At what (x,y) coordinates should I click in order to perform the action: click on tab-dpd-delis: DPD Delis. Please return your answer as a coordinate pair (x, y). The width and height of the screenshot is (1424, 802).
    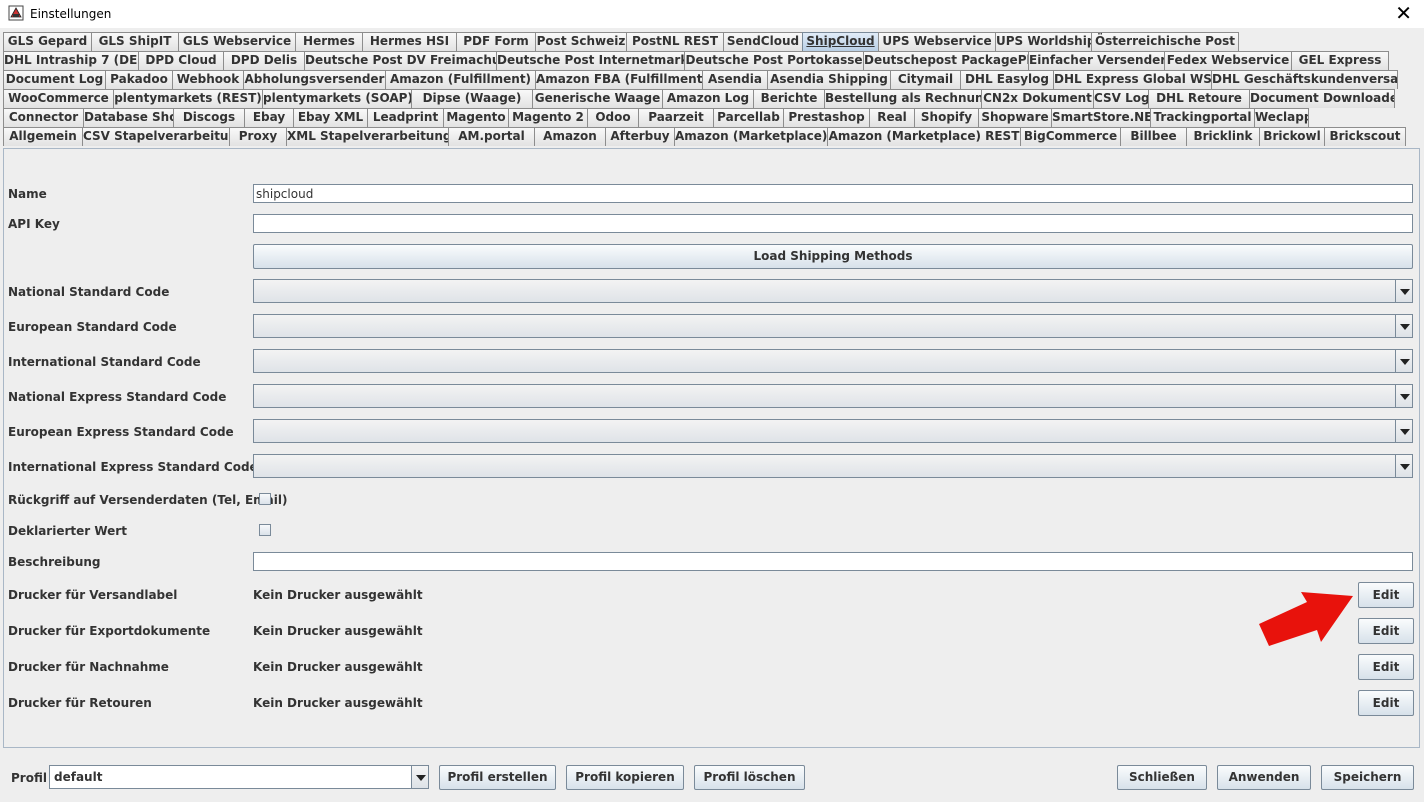
    Looking at the image, I should click on (264, 60).